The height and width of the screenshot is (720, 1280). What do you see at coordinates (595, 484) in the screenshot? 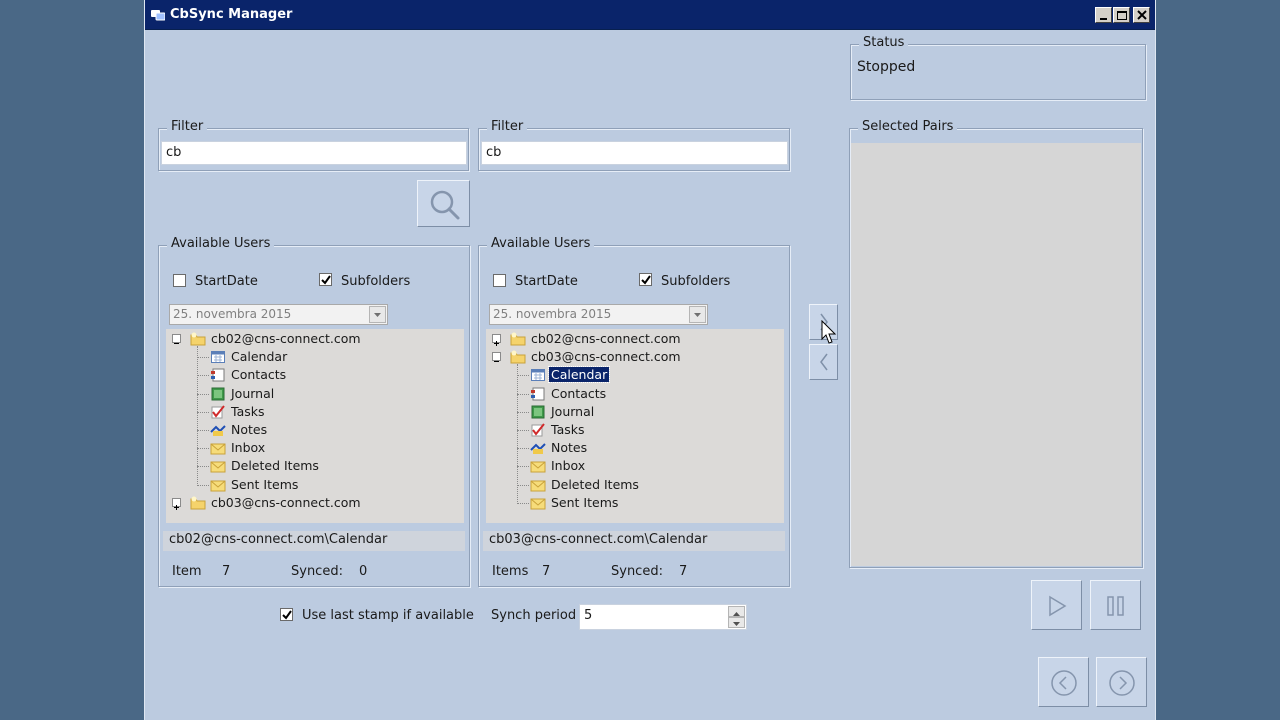
I see `tree-node-label: Deleted Items` at bounding box center [595, 484].